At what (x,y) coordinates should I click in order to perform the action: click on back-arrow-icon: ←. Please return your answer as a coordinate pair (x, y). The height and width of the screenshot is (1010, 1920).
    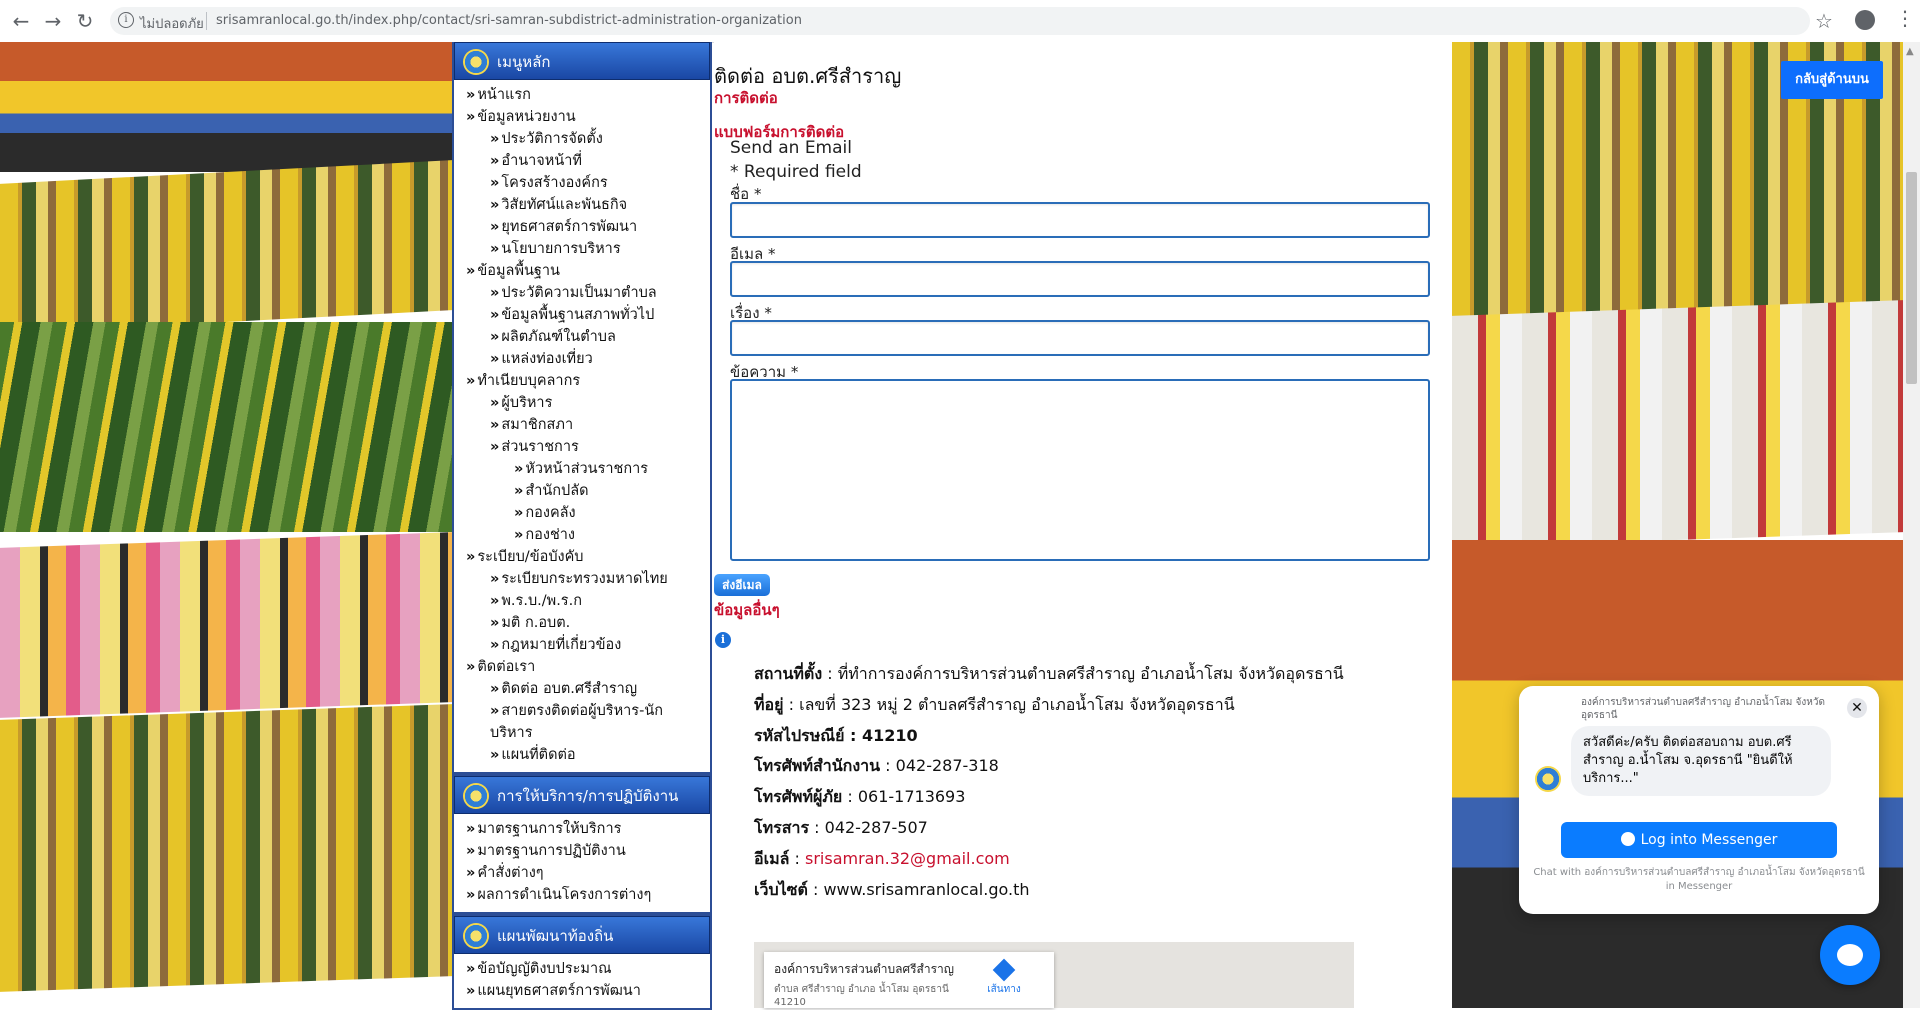
    Looking at the image, I should click on (21, 21).